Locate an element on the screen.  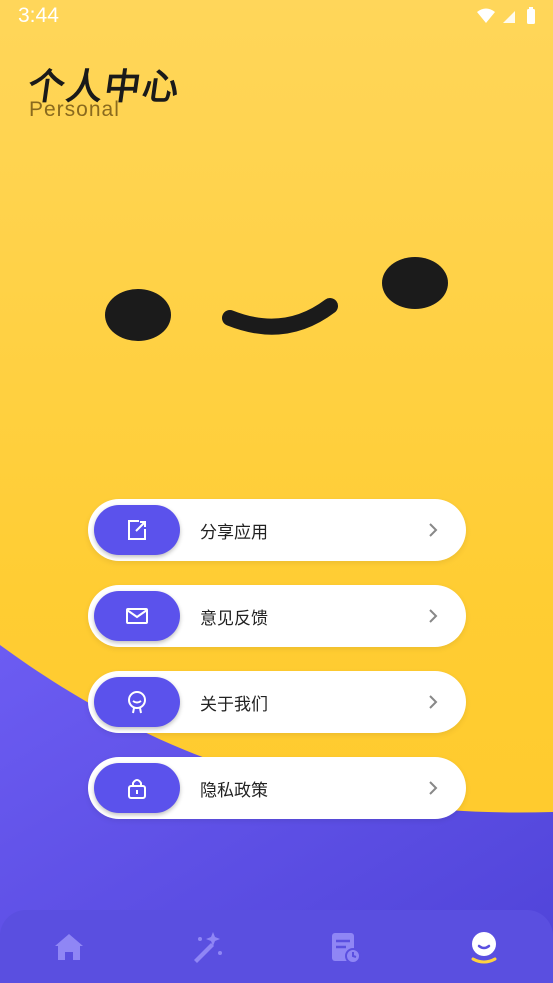
nav-history is located at coordinates (345, 947).